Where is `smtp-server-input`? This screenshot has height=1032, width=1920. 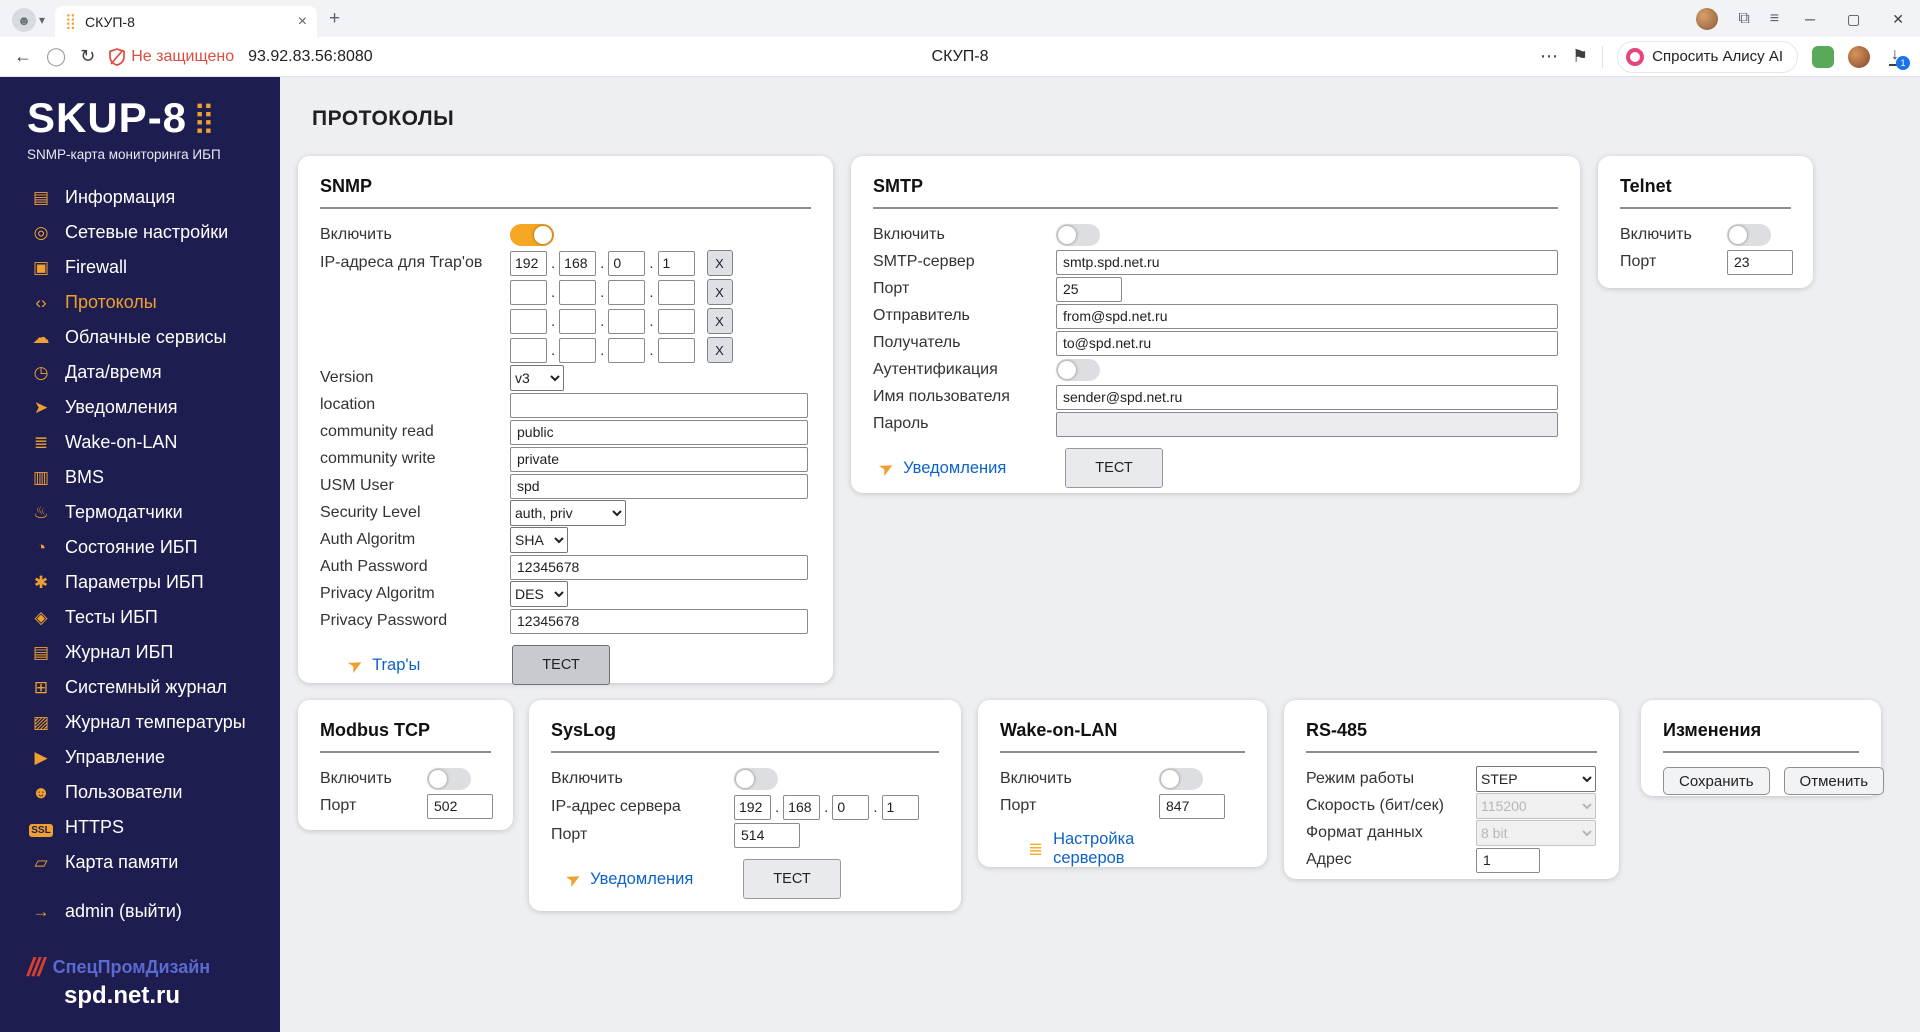
smtp-server-input is located at coordinates (1307, 262).